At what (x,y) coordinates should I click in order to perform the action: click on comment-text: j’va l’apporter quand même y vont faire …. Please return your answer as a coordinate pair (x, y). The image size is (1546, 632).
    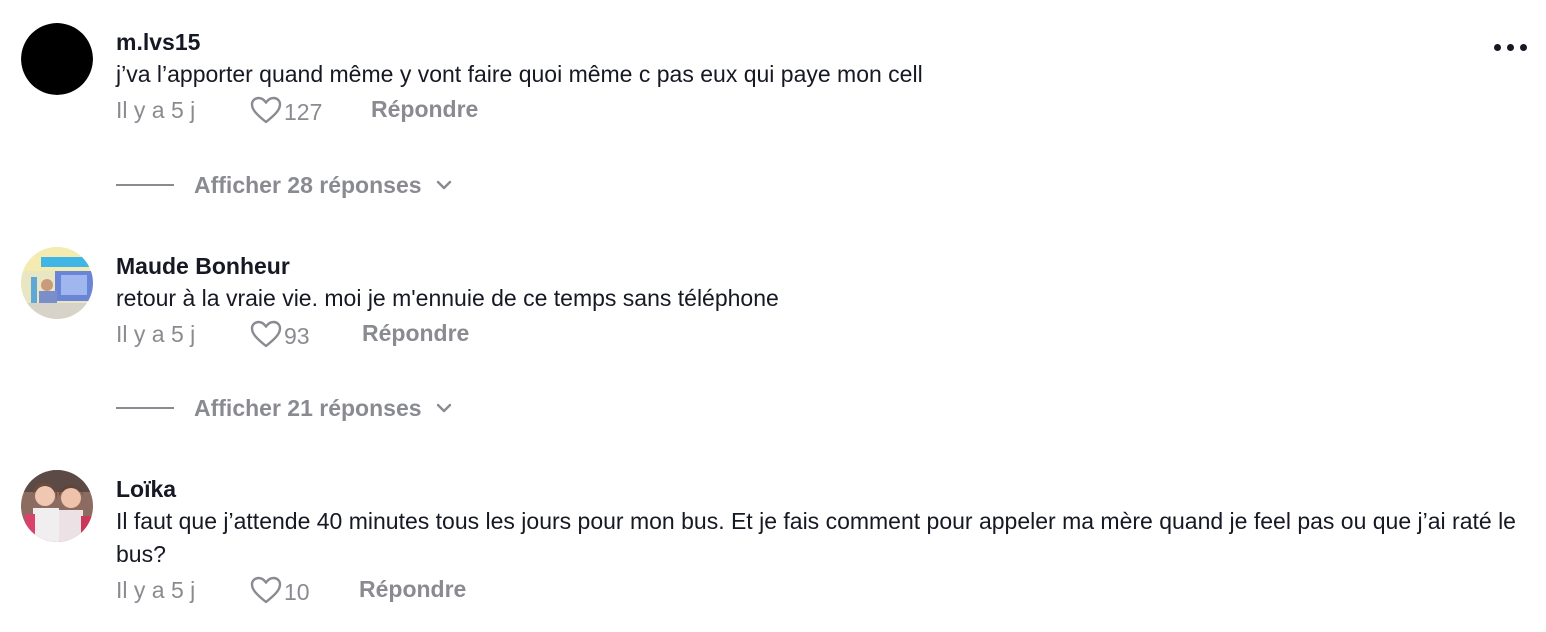
    Looking at the image, I should click on (519, 74).